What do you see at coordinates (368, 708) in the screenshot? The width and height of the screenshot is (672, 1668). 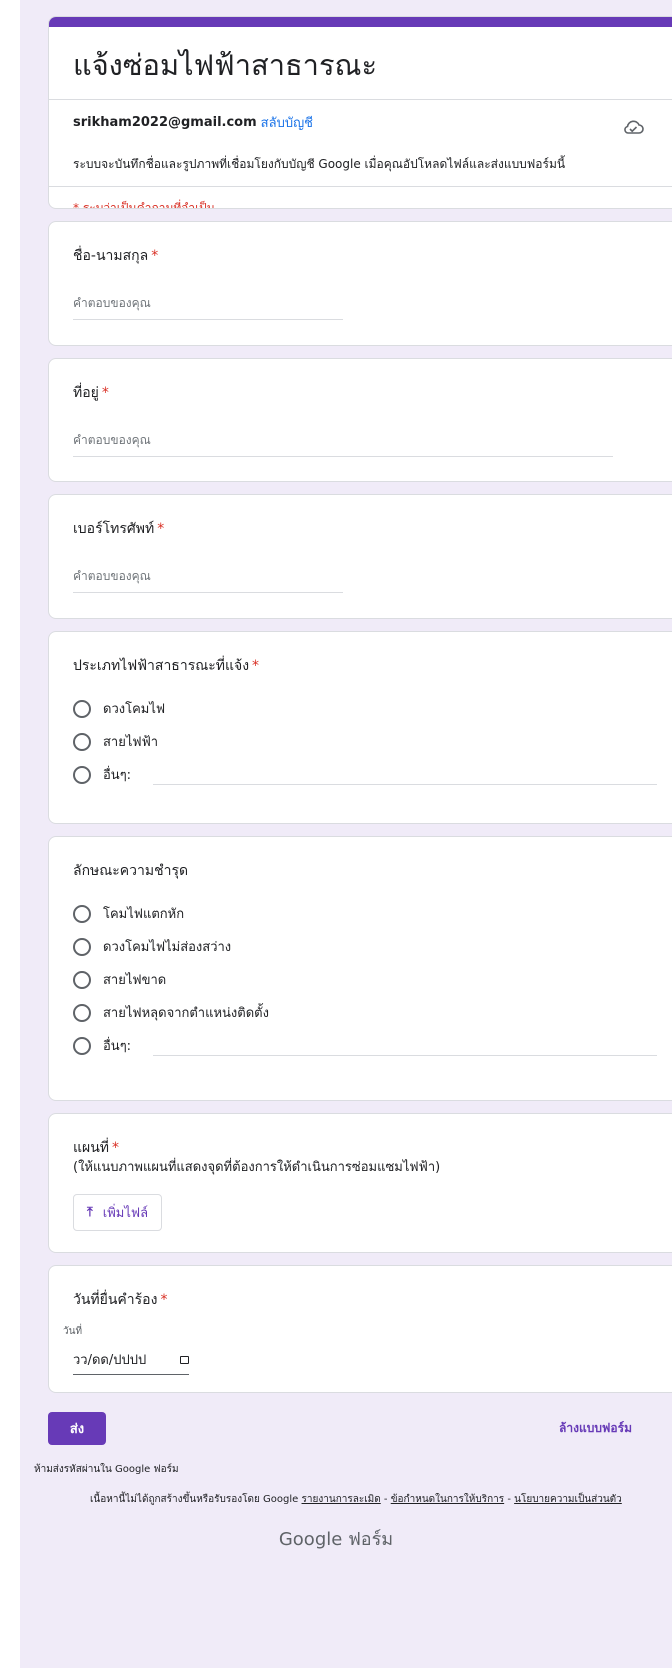 I see `radio-option: ดวงโคมไฟ` at bounding box center [368, 708].